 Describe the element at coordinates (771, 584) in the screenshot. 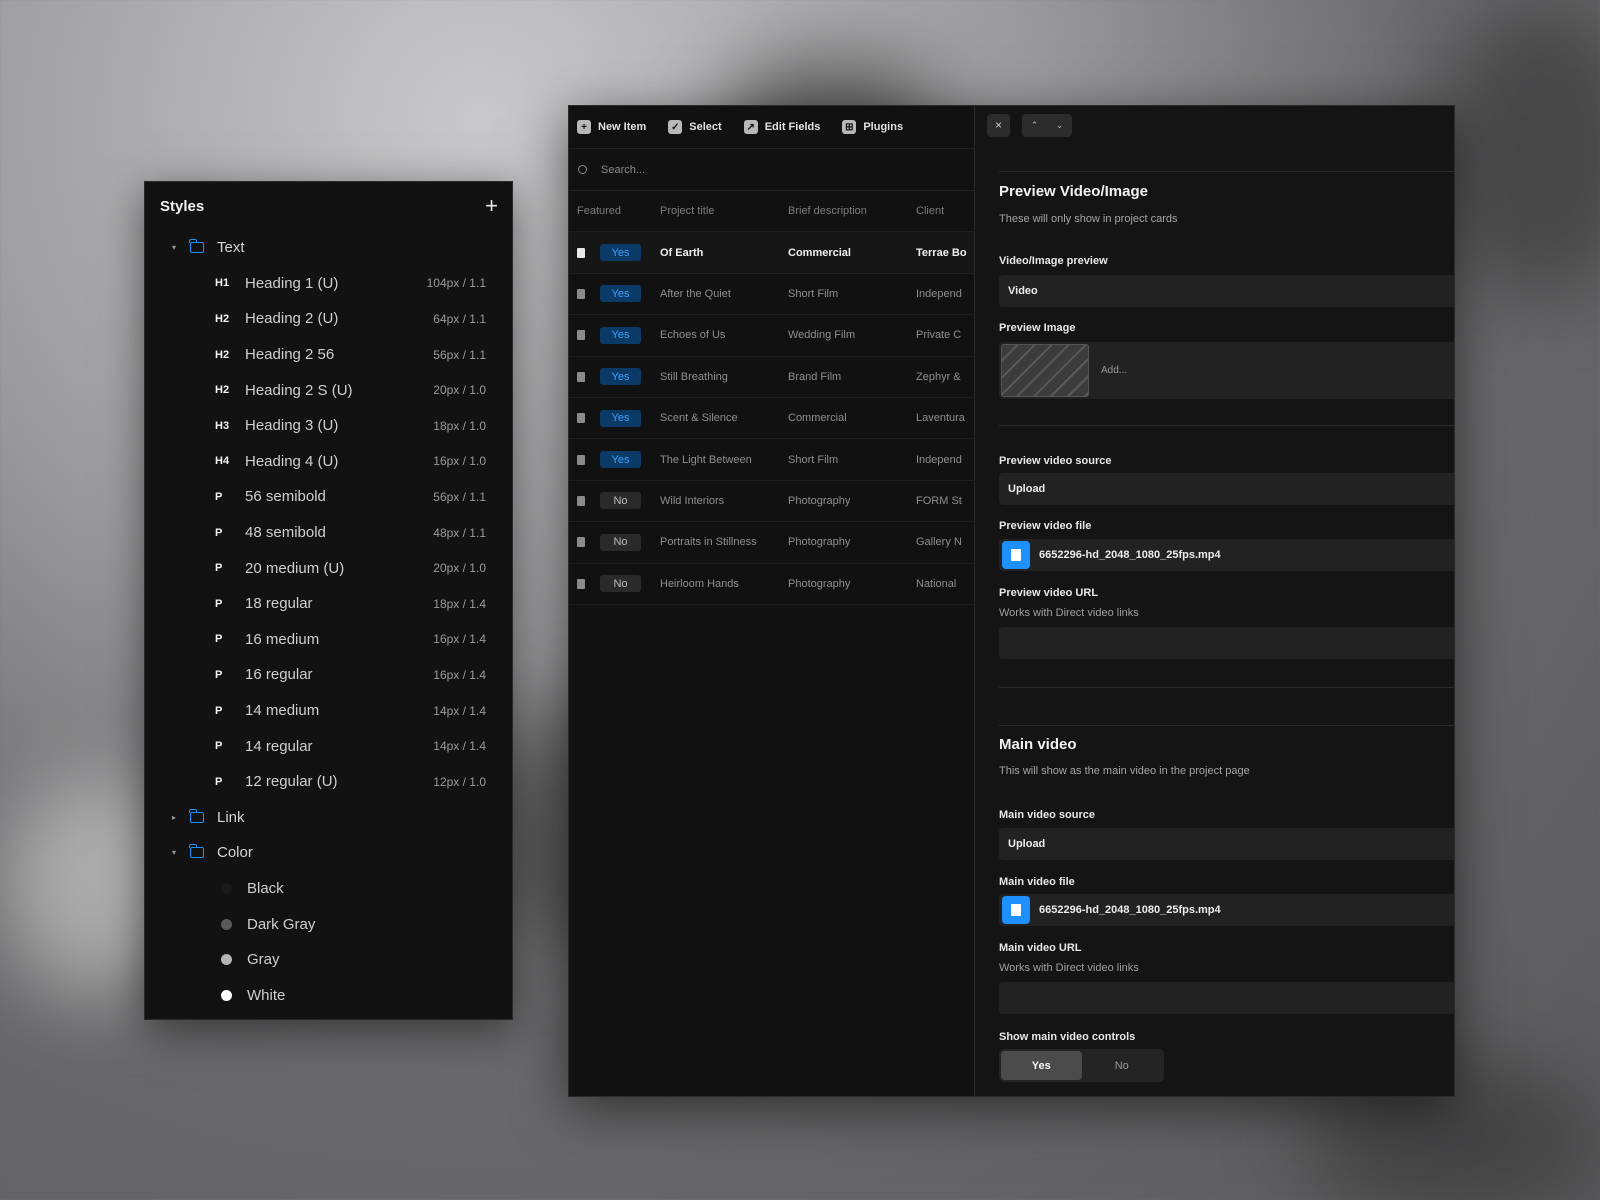

I see `table-row: No Heirloom Hands Photography National` at that location.